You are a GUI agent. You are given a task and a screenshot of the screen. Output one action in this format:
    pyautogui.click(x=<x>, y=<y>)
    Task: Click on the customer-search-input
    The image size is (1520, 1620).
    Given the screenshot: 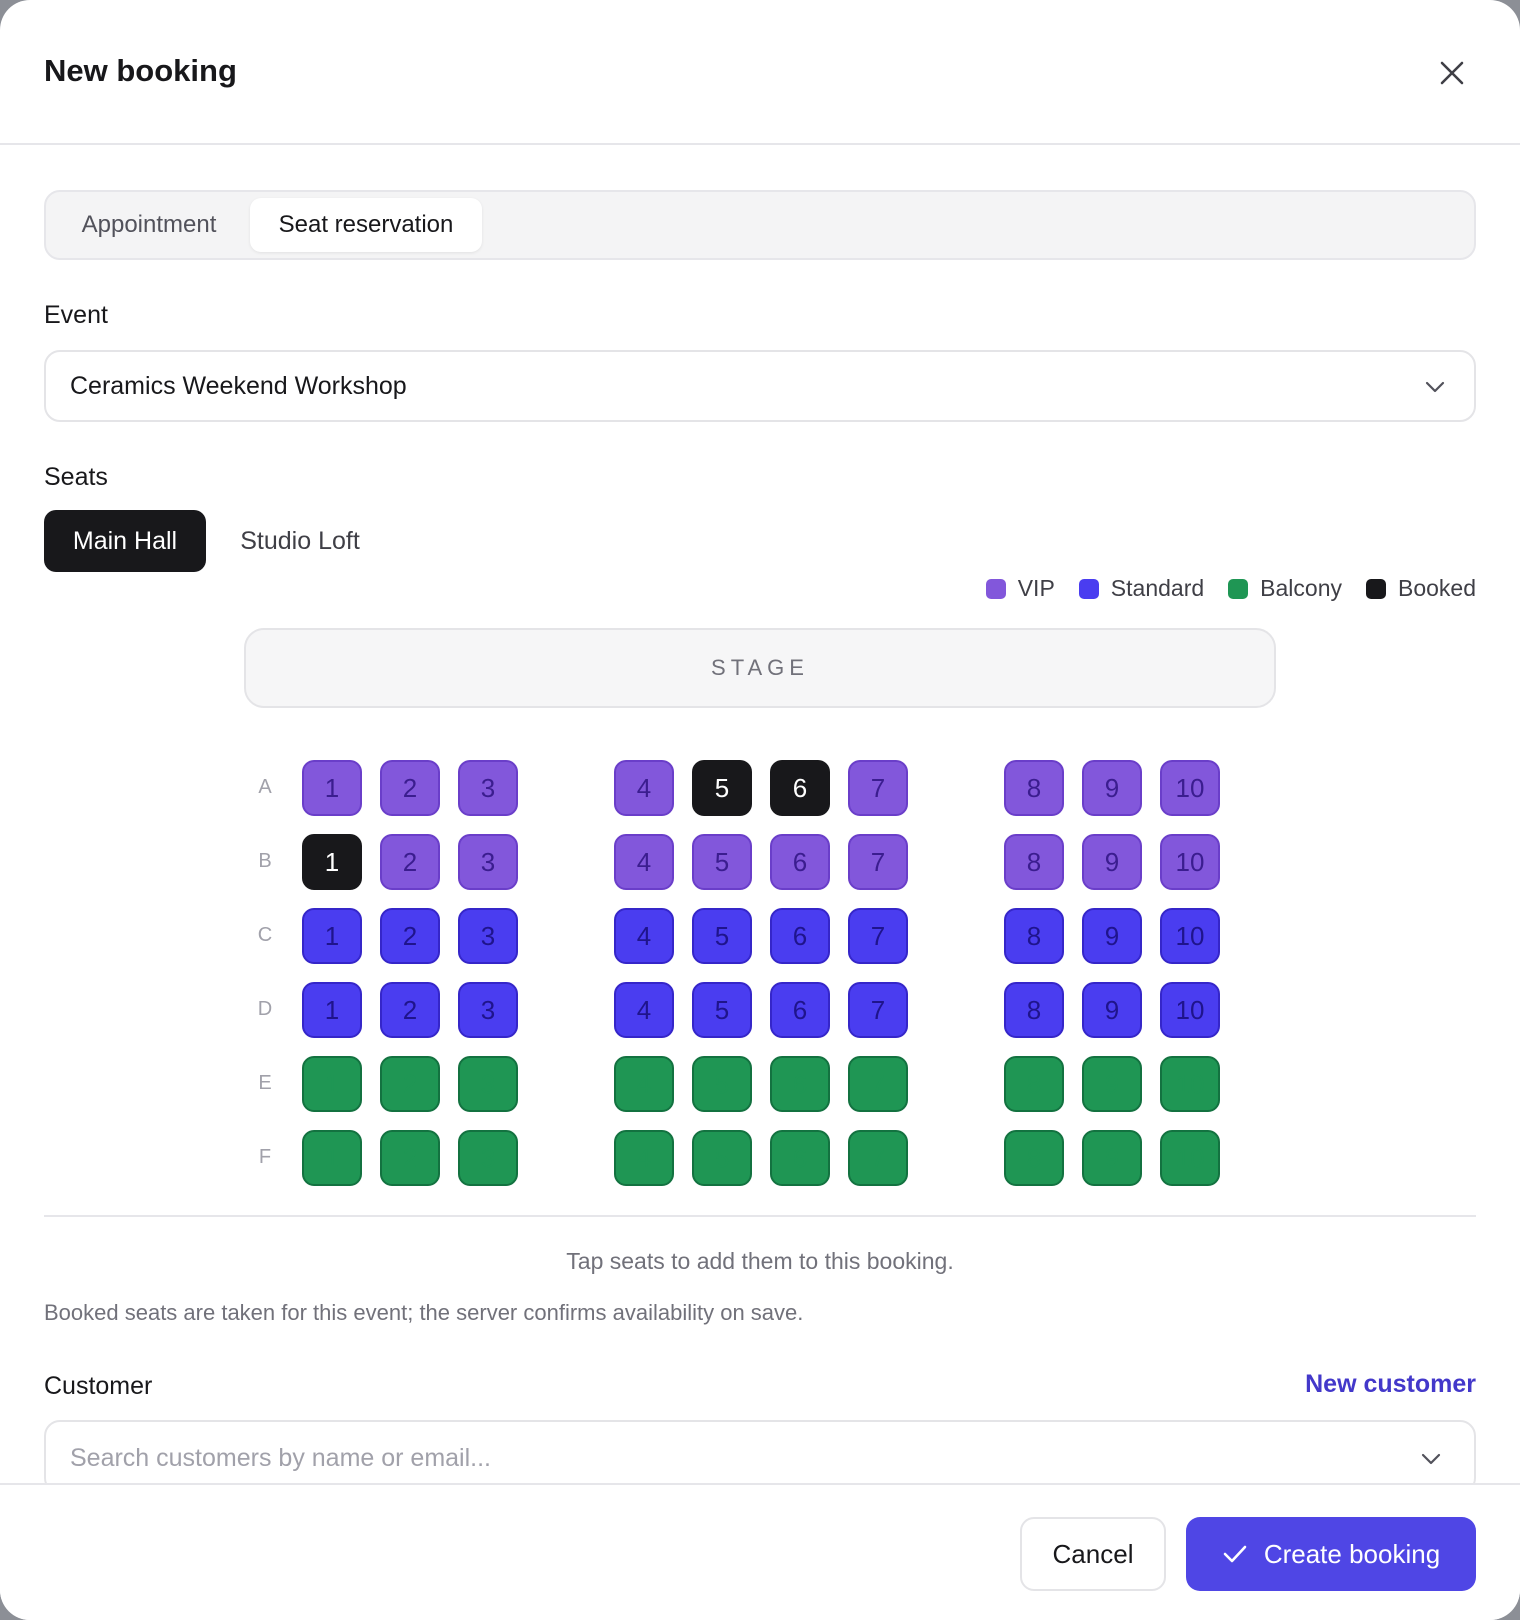 What is the action you would take?
    pyautogui.click(x=720, y=1458)
    